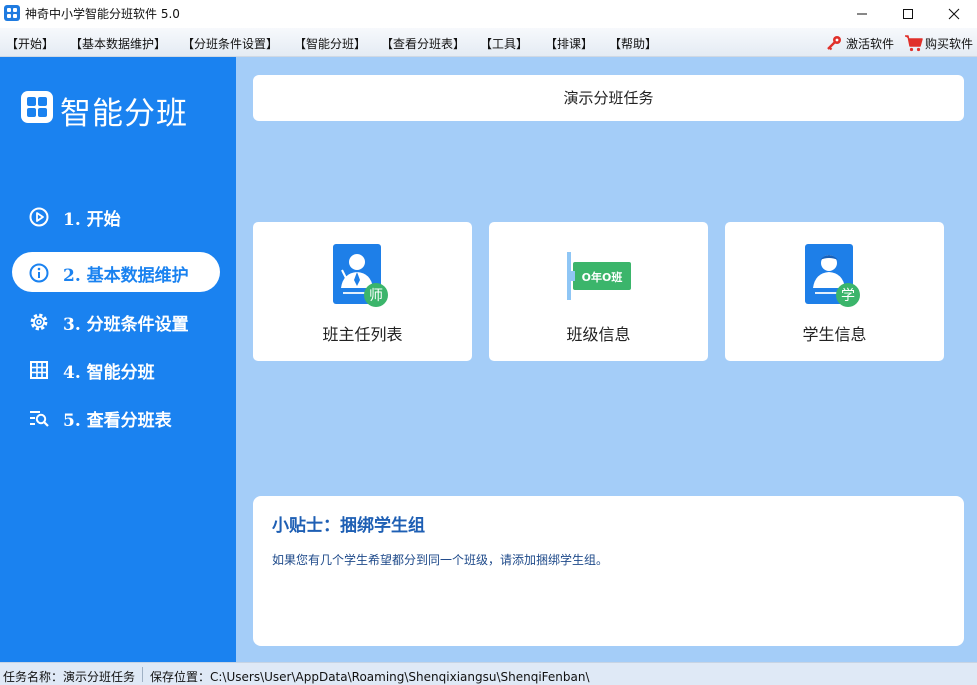  Describe the element at coordinates (39, 370) in the screenshot. I see `table-icon` at that location.